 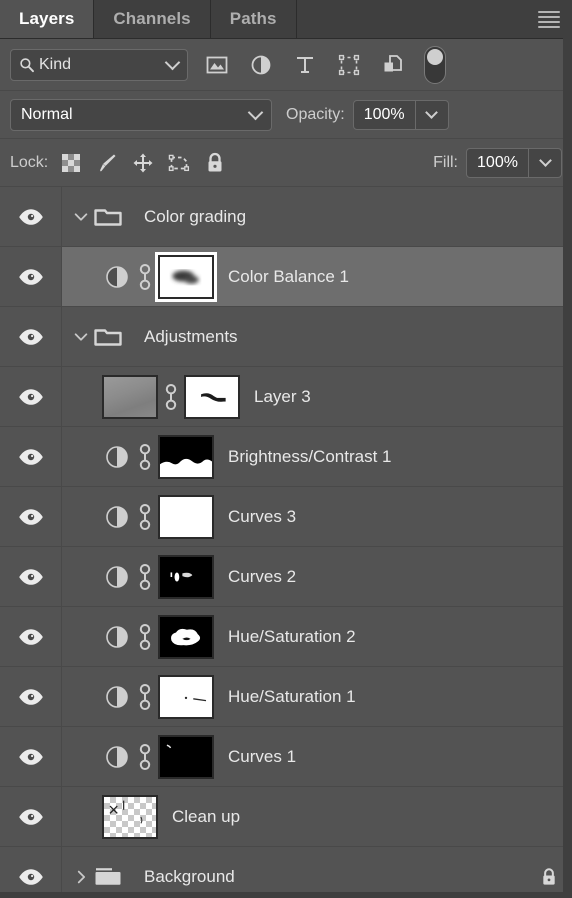 What do you see at coordinates (353, 217) in the screenshot?
I see `layer-name: Color grading` at bounding box center [353, 217].